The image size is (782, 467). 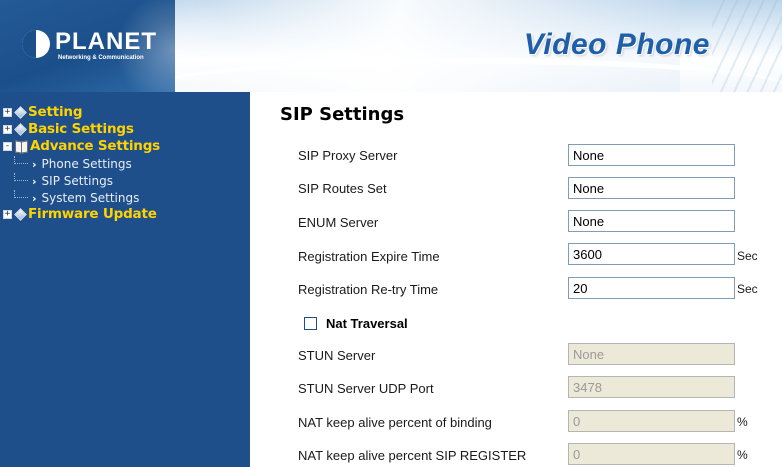 What do you see at coordinates (366, 388) in the screenshot?
I see `stun-server-udp-port-label: STUN Server UDP Port` at bounding box center [366, 388].